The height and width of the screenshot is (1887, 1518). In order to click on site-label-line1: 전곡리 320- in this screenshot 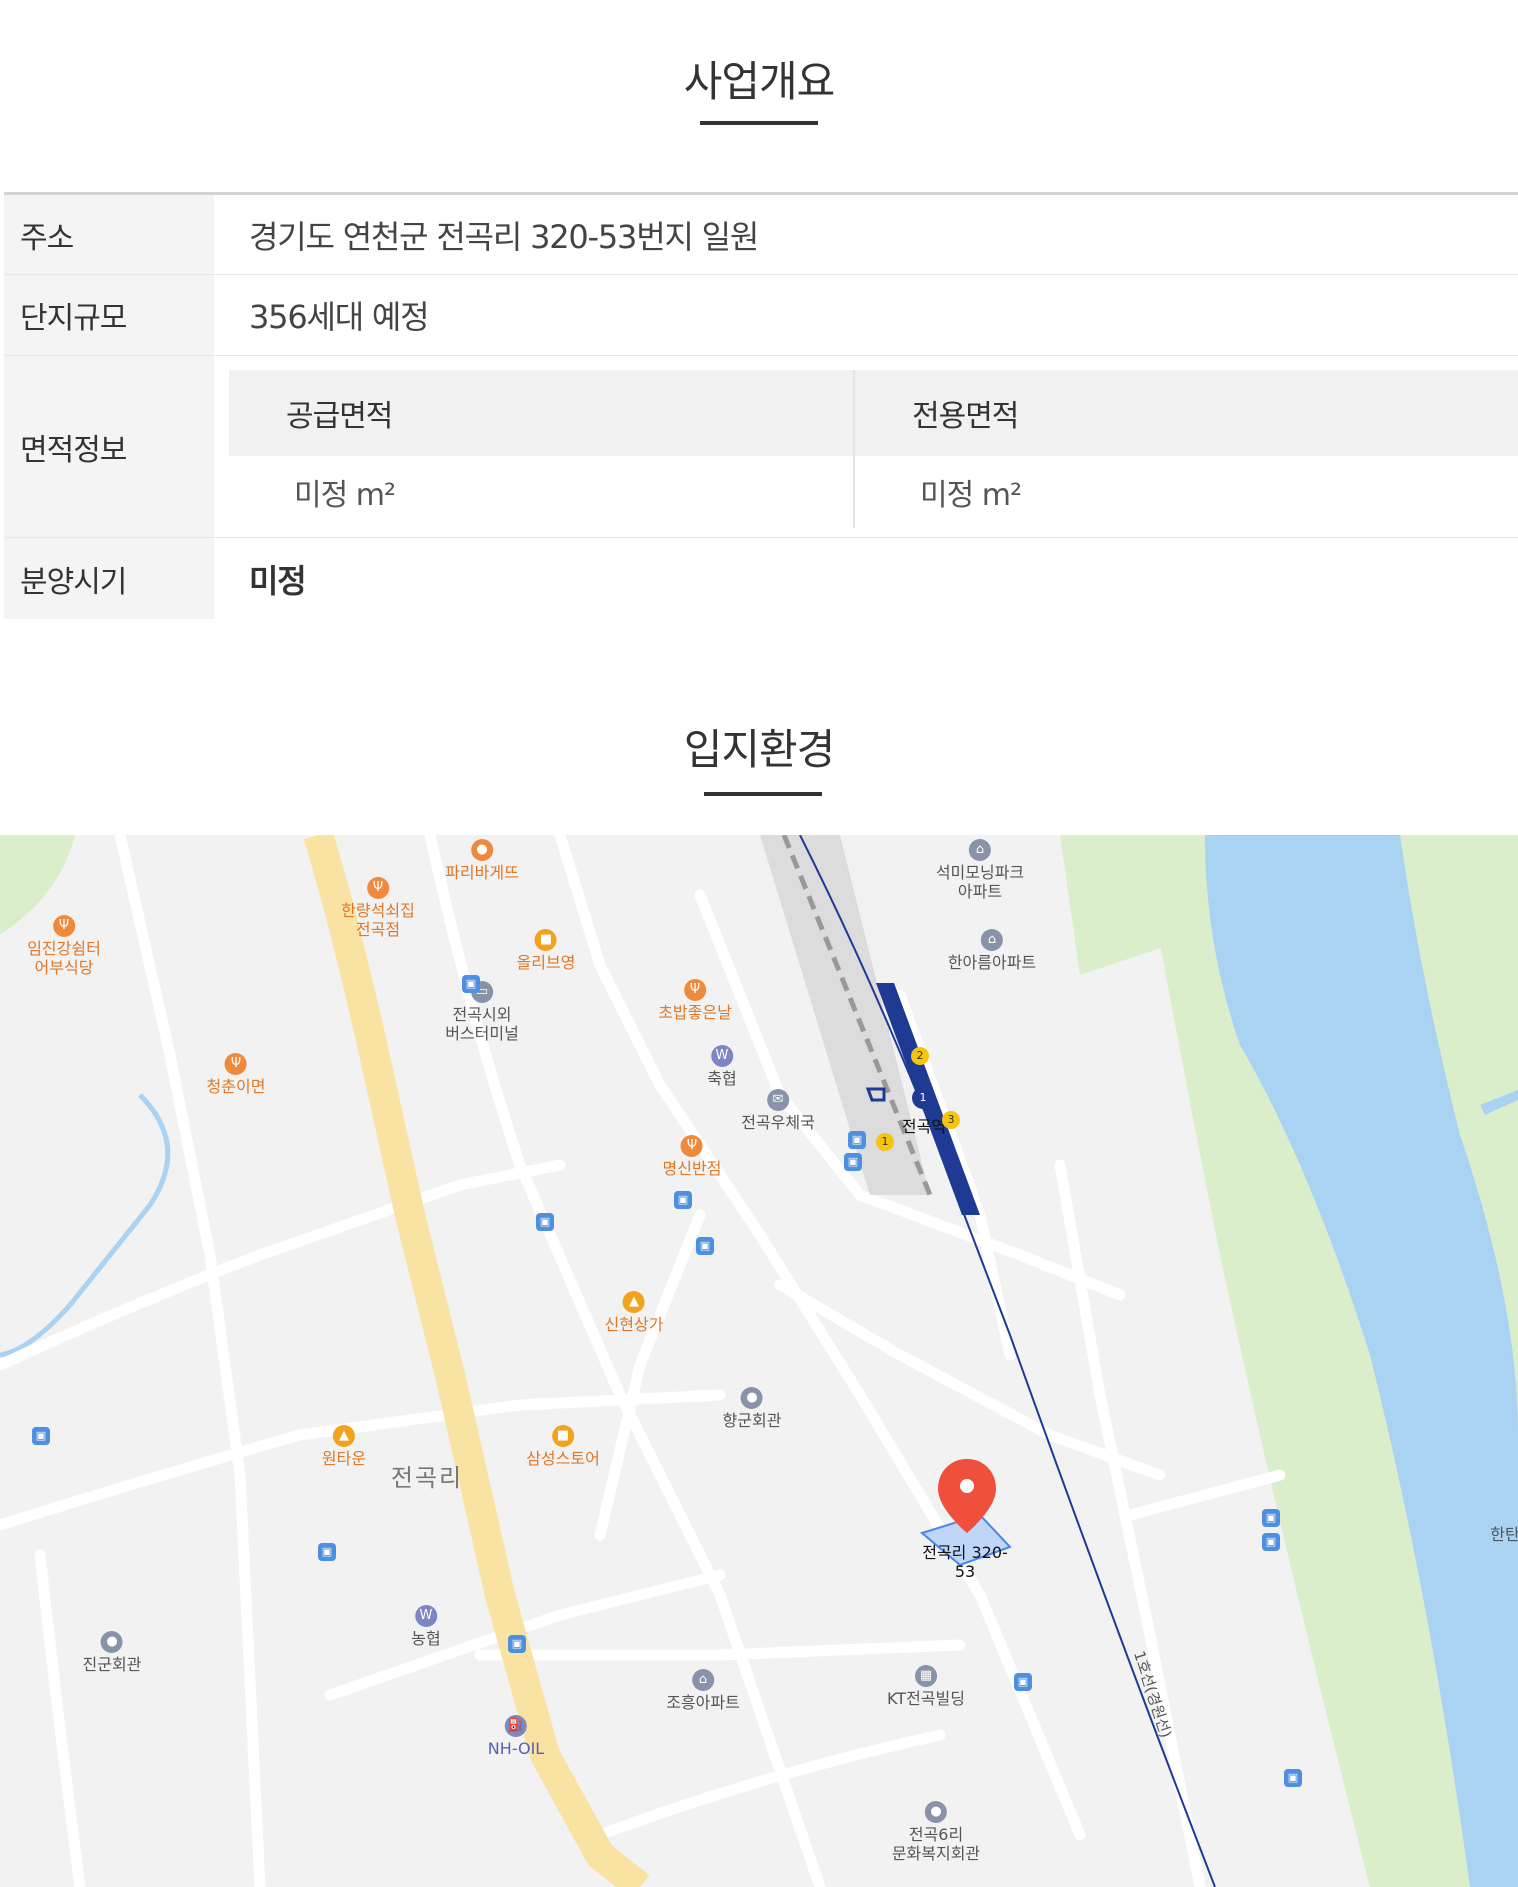, I will do `click(965, 1552)`.